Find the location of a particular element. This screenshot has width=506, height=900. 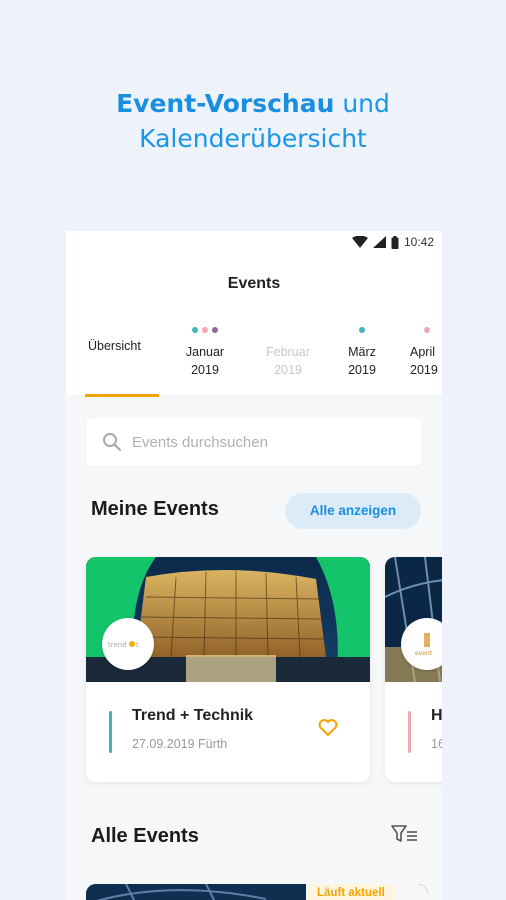

tab-label: Übersicht is located at coordinates (114, 346).